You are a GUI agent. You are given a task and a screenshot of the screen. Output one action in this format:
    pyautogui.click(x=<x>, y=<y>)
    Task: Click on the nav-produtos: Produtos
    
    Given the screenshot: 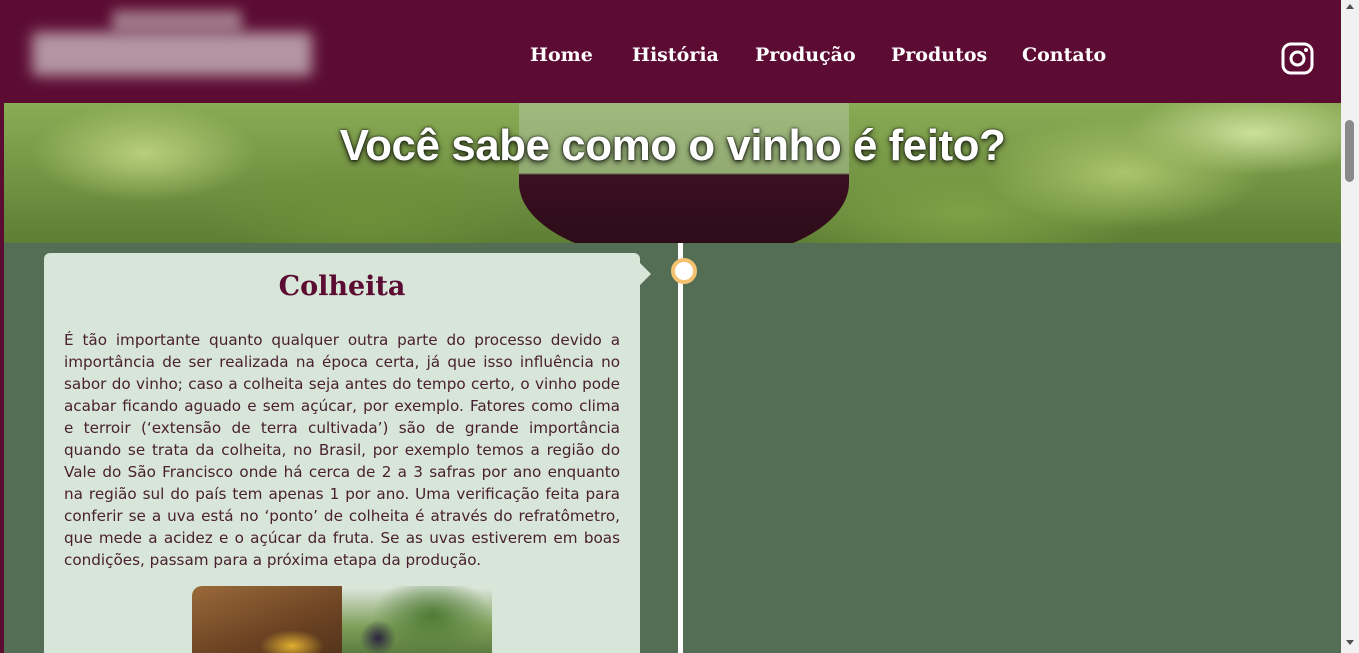 What is the action you would take?
    pyautogui.click(x=939, y=55)
    